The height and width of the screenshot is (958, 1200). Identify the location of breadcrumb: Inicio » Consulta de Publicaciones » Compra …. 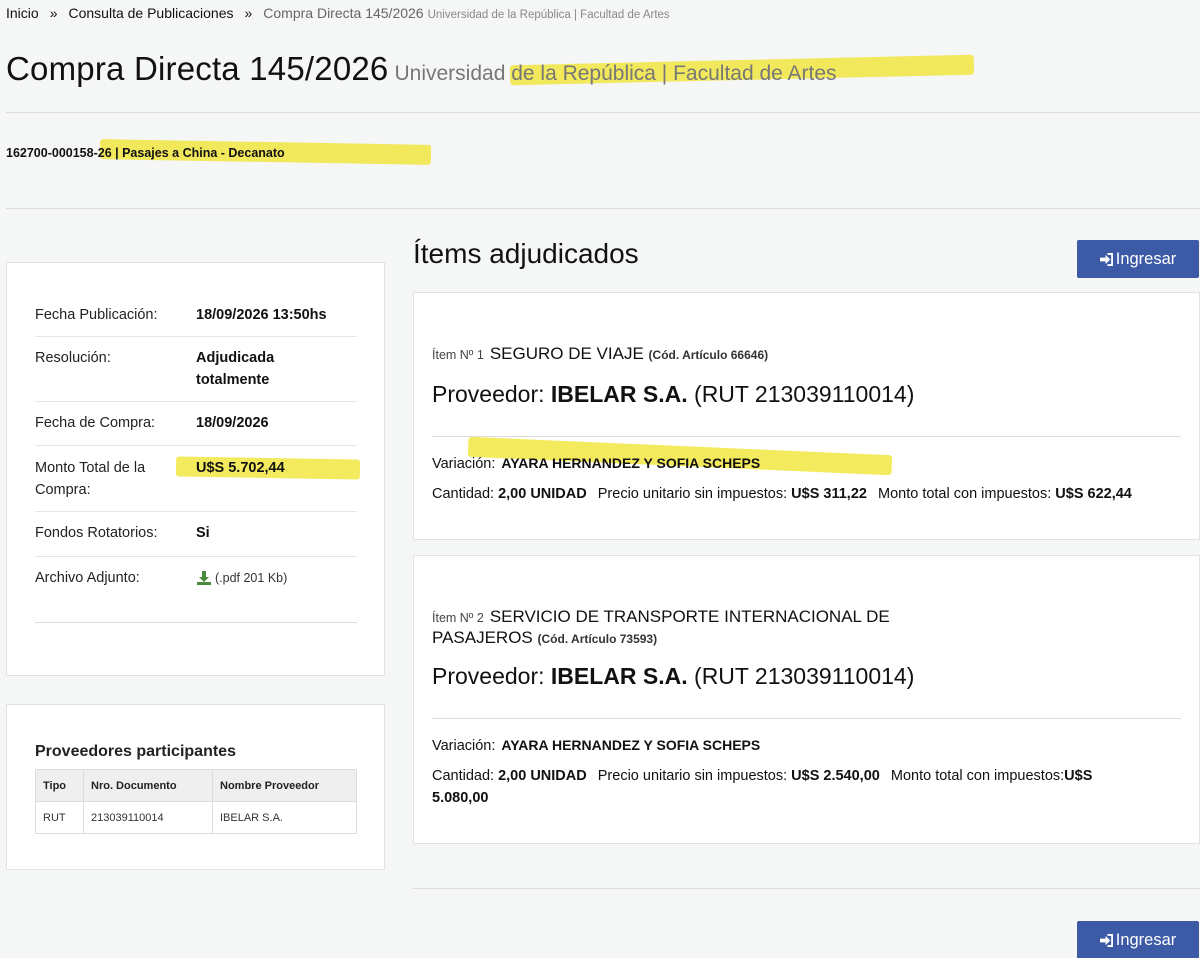
(338, 13).